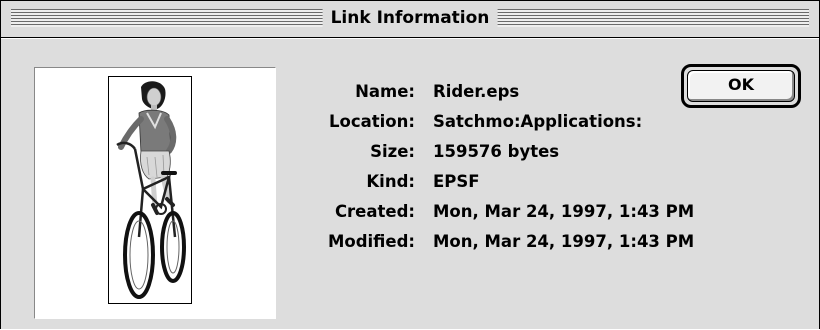  I want to click on size-value: 159576 bytes, so click(496, 151).